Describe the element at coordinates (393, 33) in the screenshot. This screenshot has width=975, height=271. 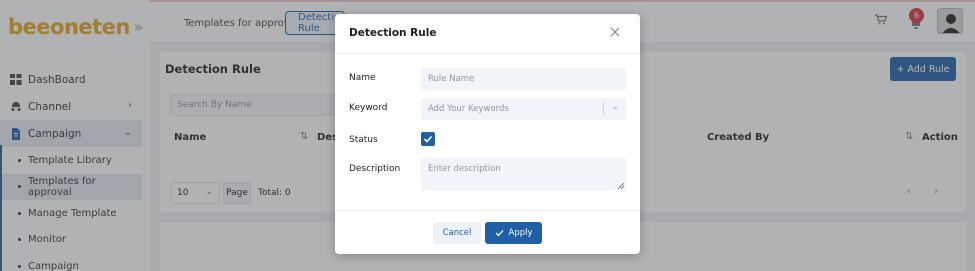
I see `modal-title: Detection Rule` at that location.